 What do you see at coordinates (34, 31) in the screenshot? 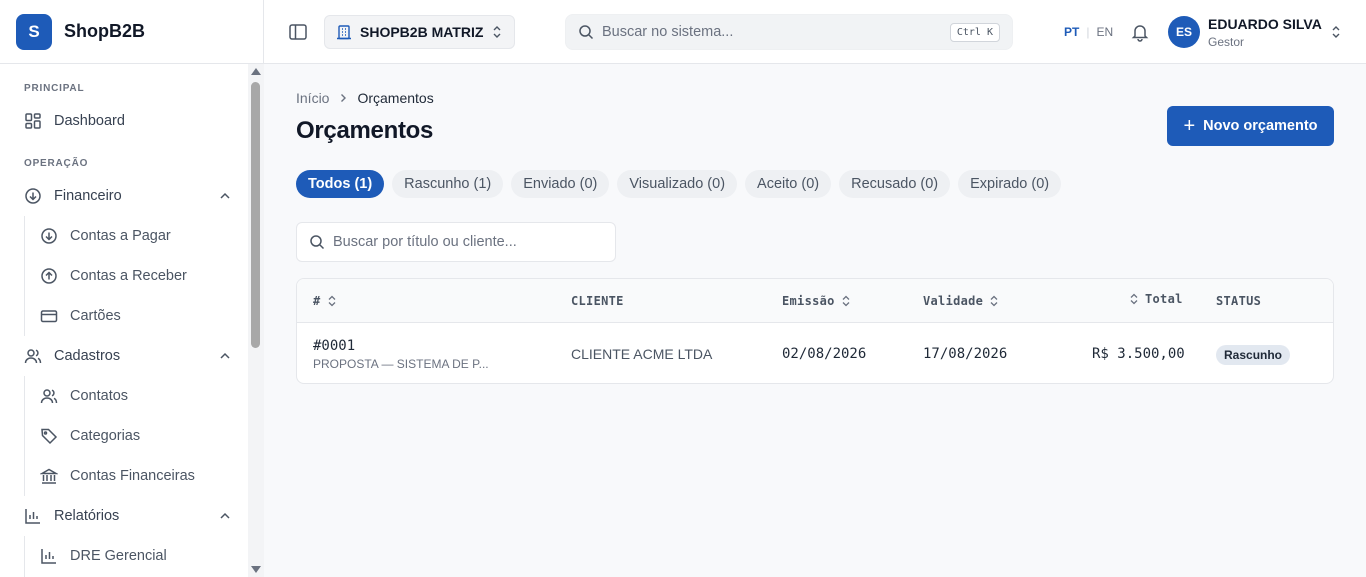
I see `brand-logo: S` at bounding box center [34, 31].